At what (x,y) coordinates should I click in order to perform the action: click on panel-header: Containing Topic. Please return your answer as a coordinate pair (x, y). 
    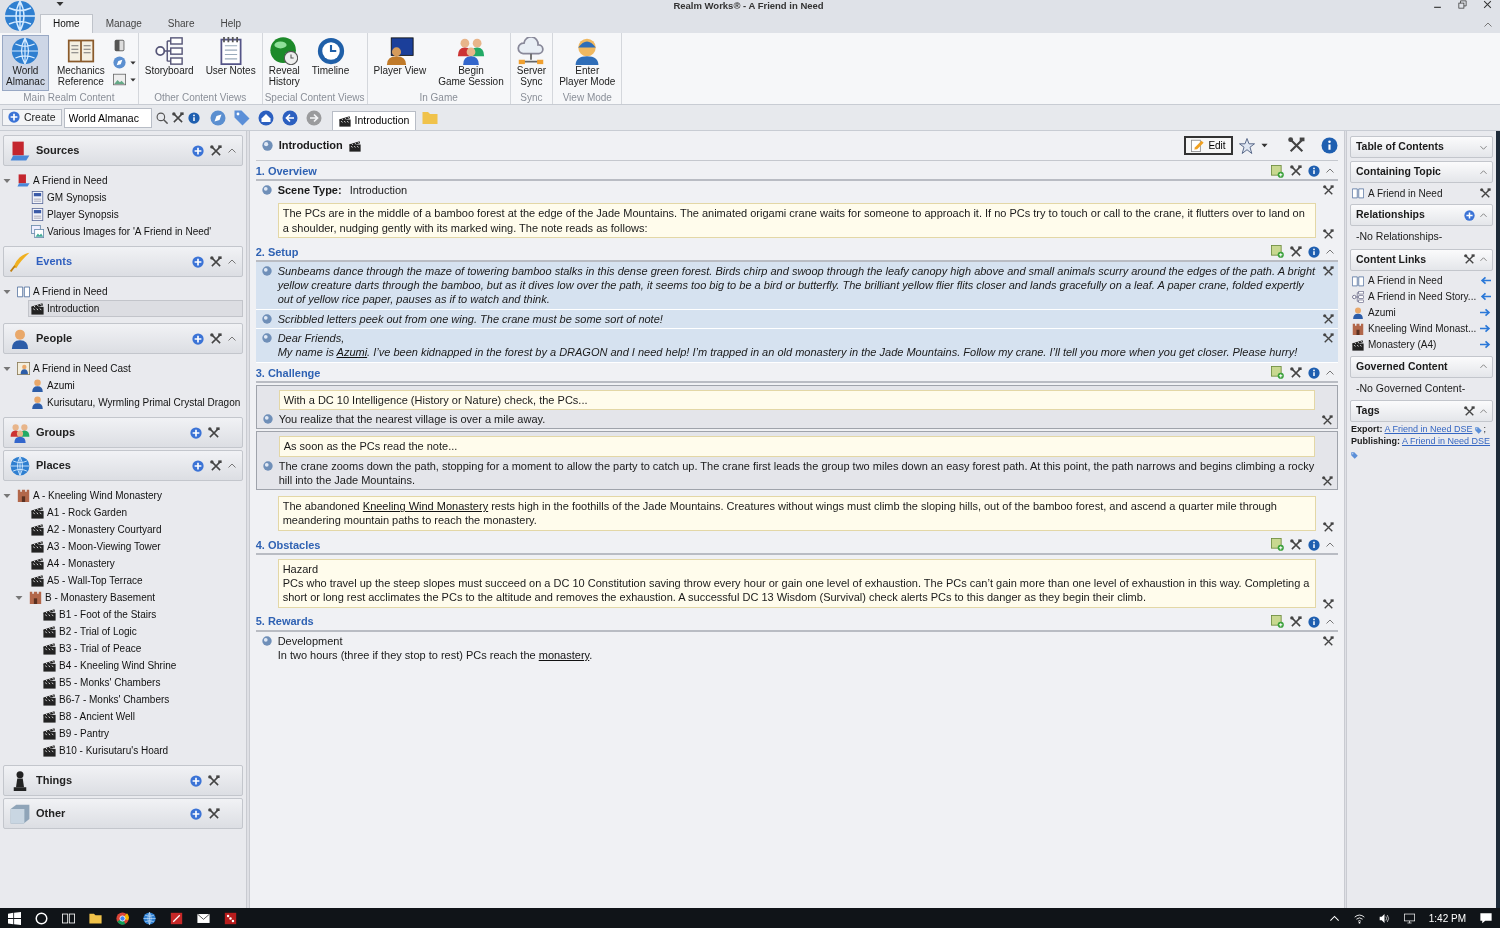
    Looking at the image, I should click on (1422, 172).